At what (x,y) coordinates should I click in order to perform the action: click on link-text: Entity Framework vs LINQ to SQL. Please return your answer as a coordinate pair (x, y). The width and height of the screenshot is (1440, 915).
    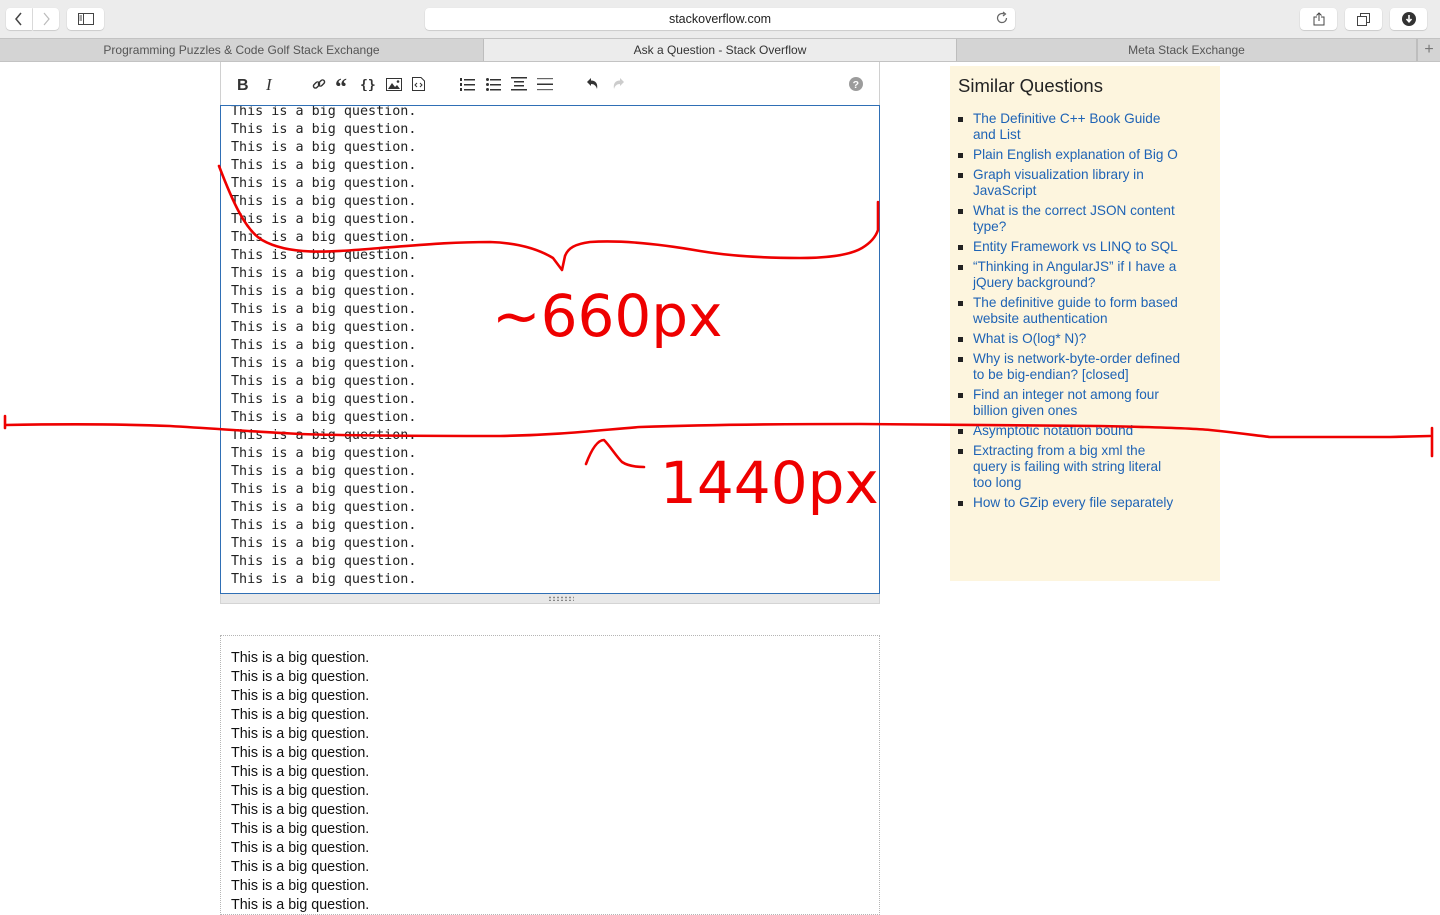
    Looking at the image, I should click on (1075, 246).